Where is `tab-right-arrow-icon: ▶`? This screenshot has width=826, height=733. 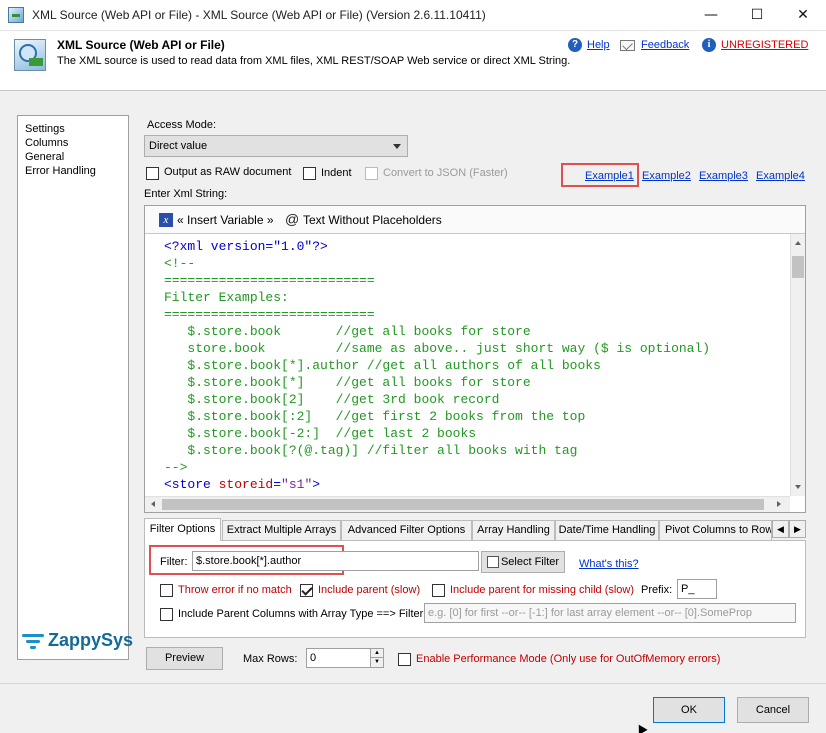 tab-right-arrow-icon: ▶ is located at coordinates (797, 529).